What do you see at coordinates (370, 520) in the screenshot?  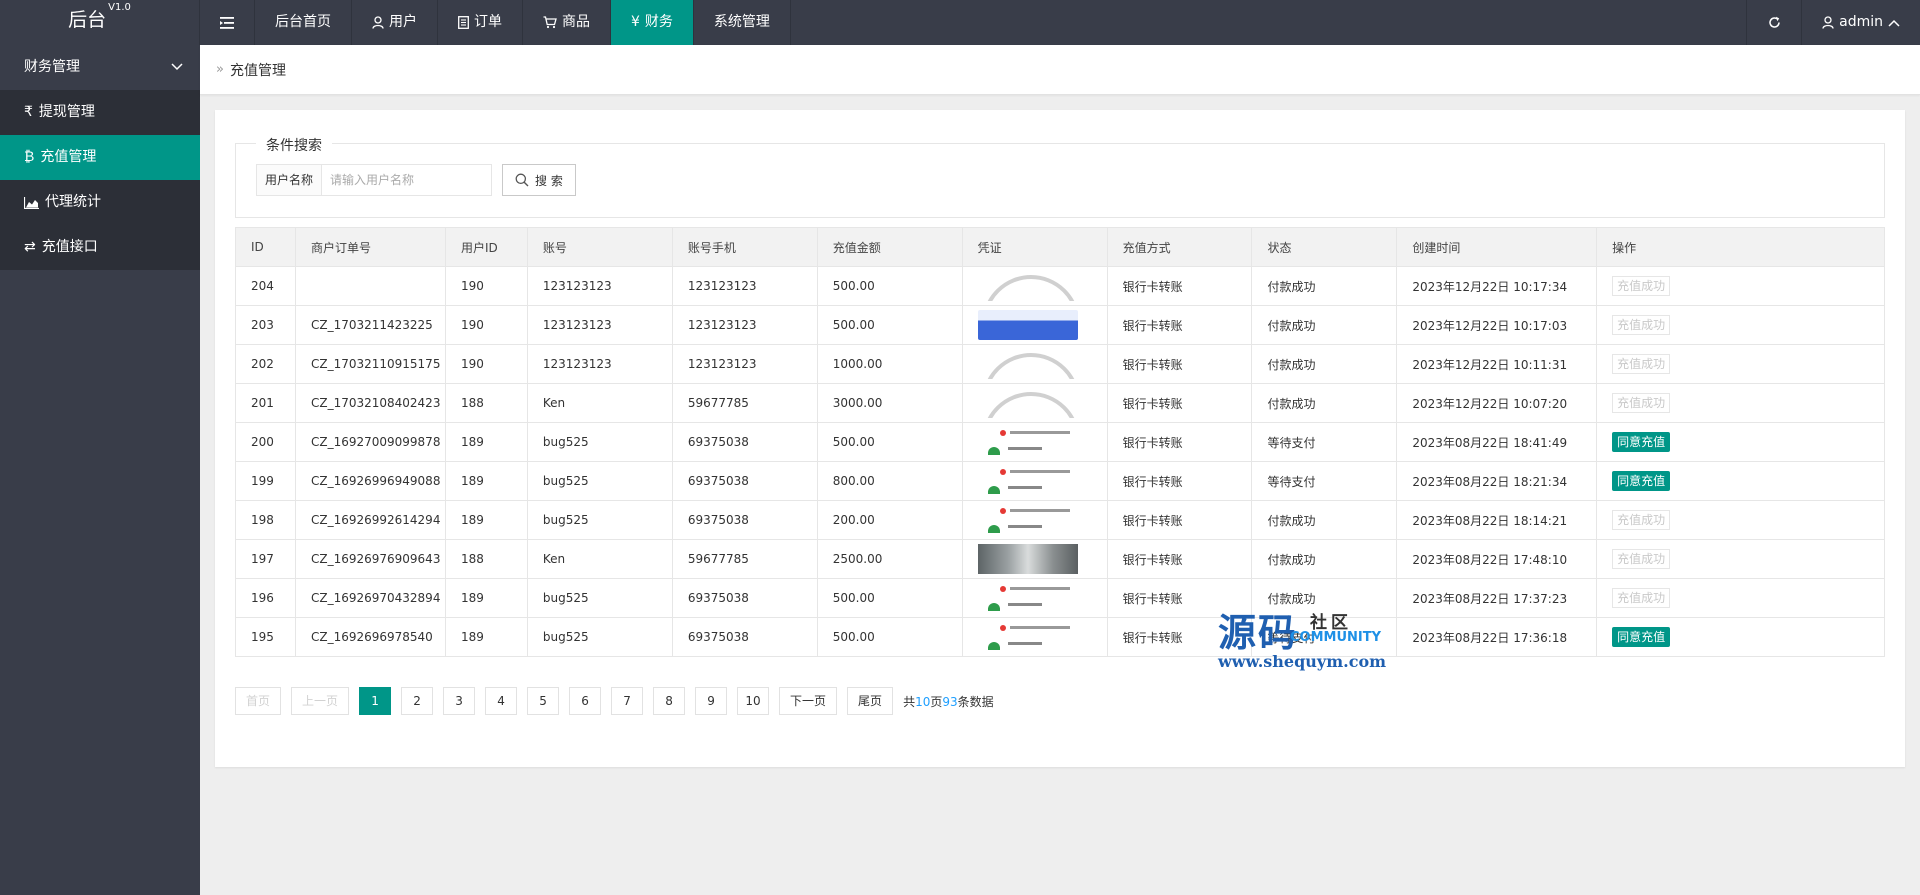 I see `cell-order-no: CZ_16926992614294` at bounding box center [370, 520].